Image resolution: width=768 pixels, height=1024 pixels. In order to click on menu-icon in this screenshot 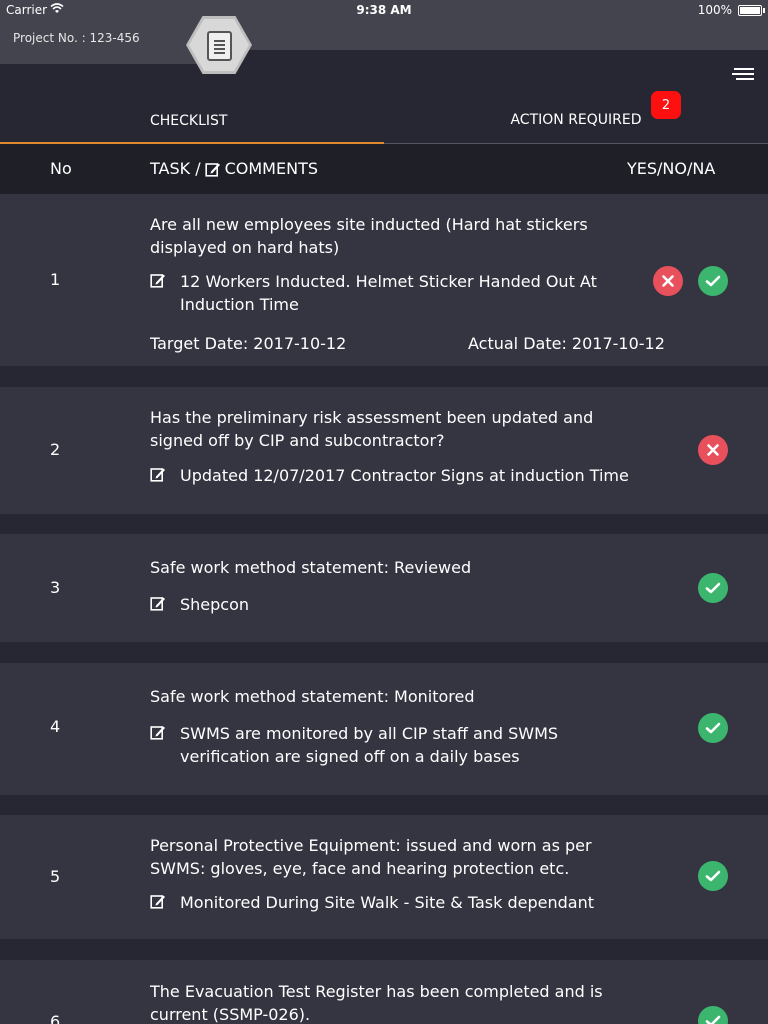, I will do `click(743, 74)`.